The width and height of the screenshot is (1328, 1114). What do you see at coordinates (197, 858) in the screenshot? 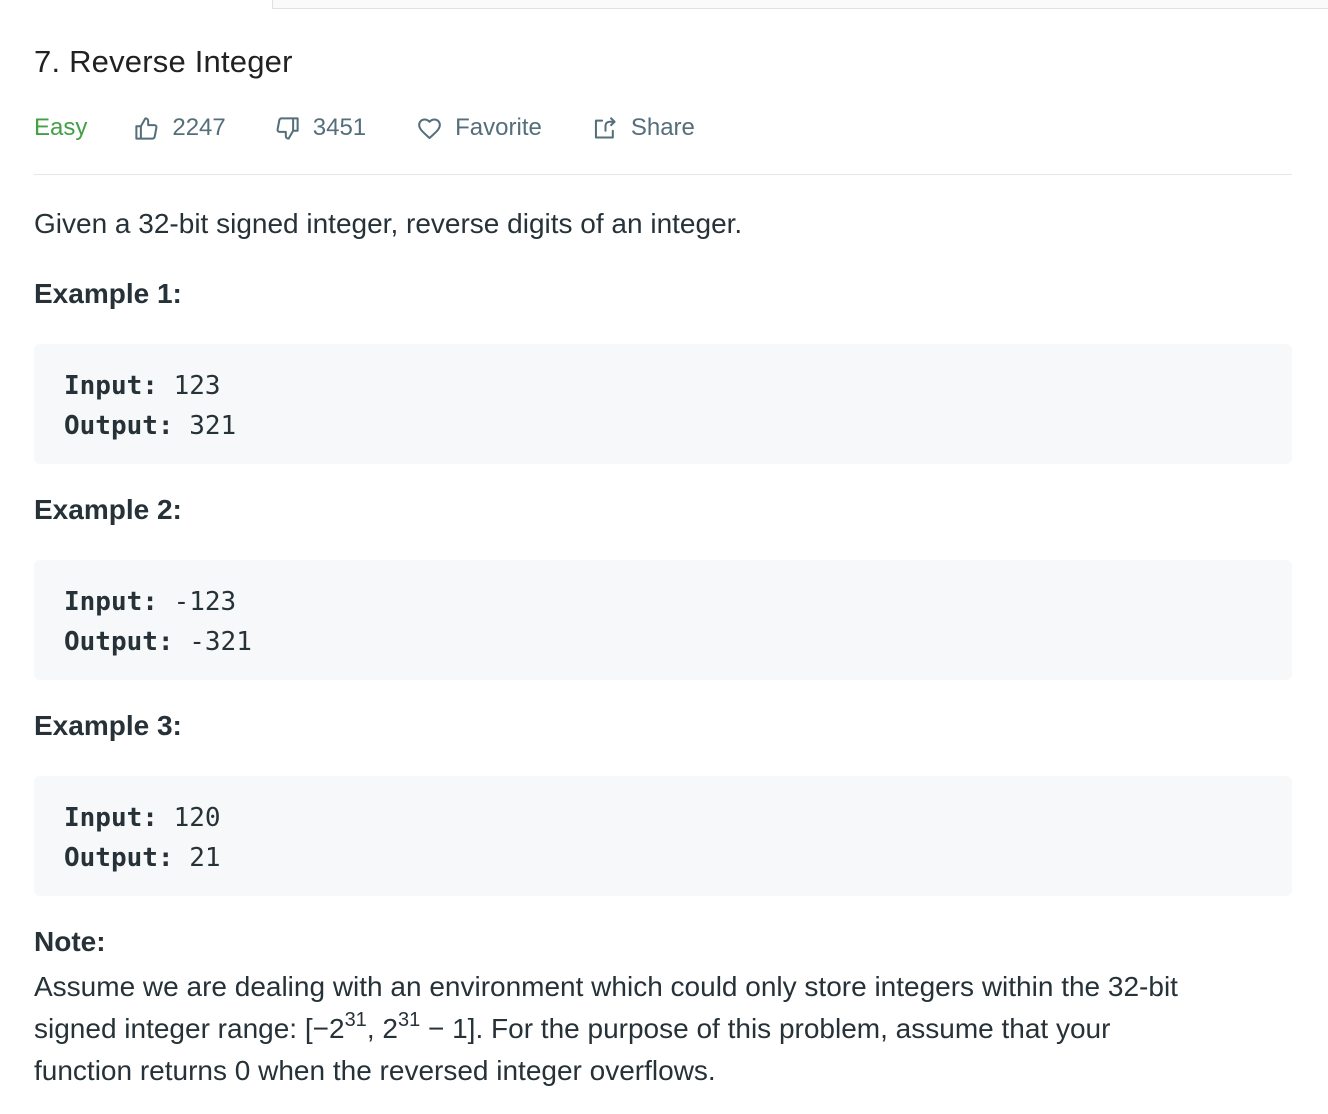
I see `output-value: 21` at bounding box center [197, 858].